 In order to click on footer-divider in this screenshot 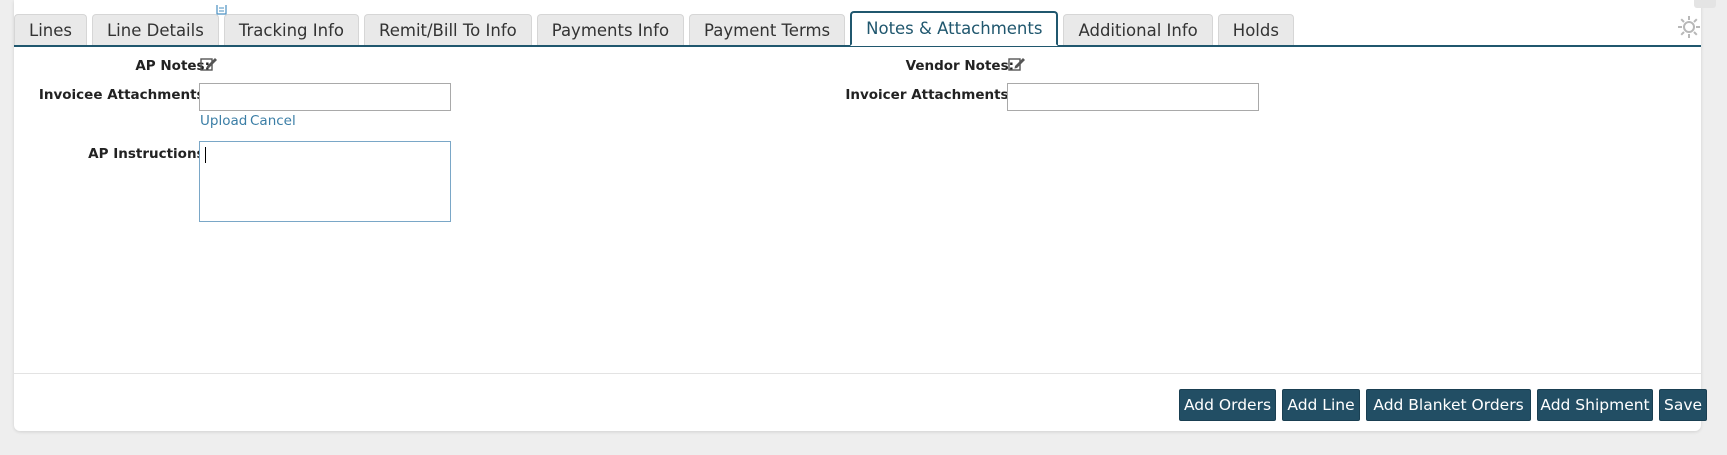, I will do `click(857, 373)`.